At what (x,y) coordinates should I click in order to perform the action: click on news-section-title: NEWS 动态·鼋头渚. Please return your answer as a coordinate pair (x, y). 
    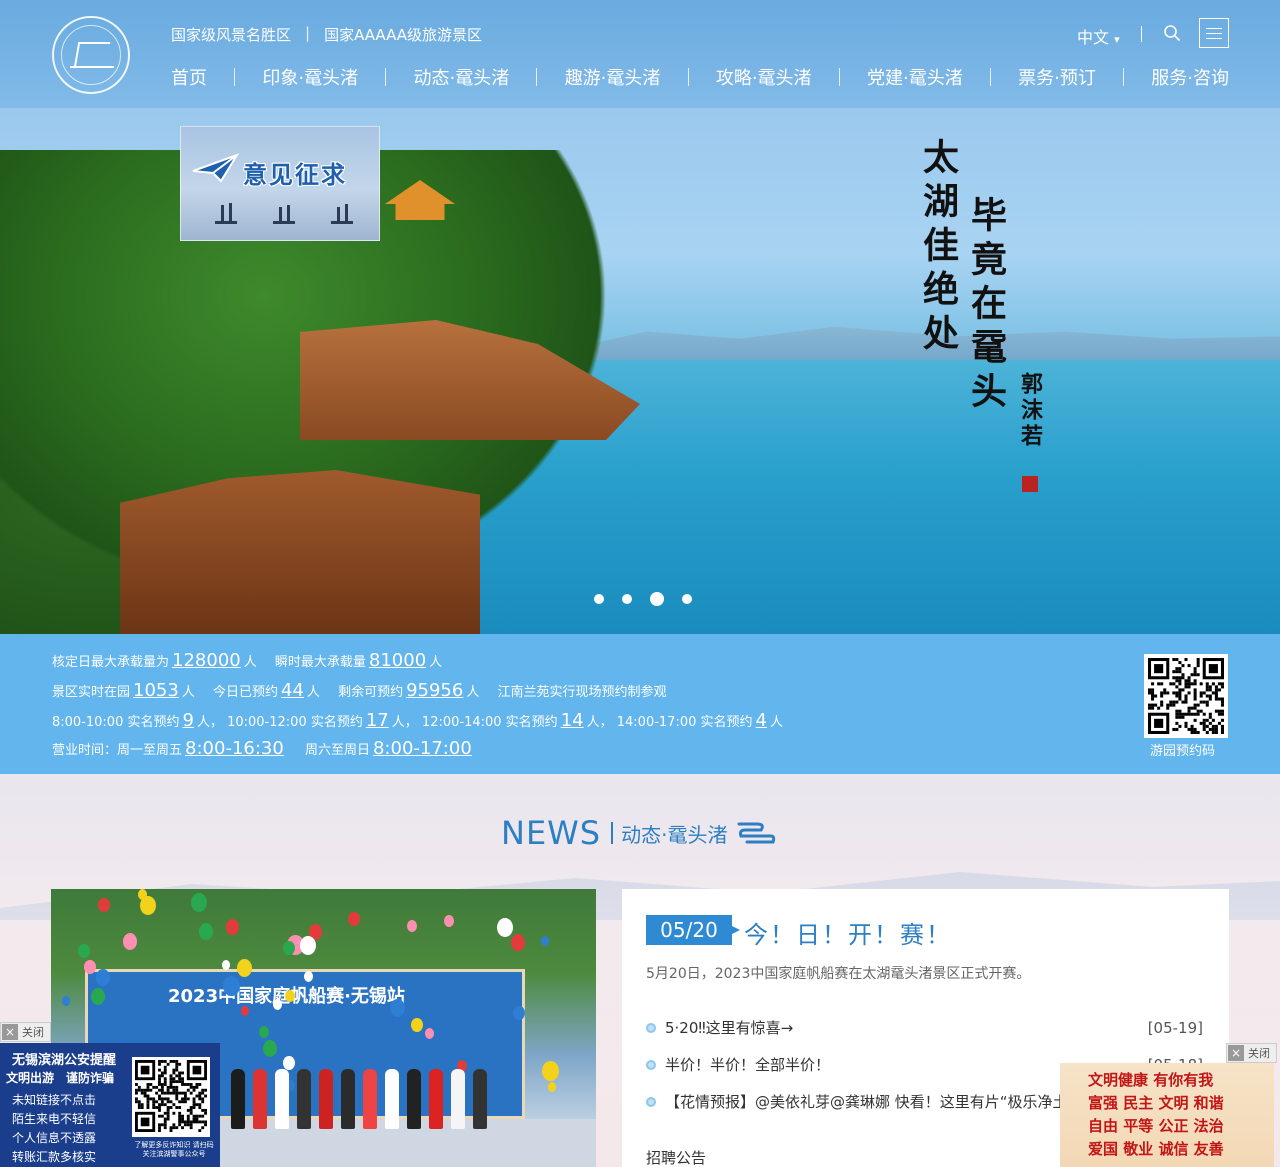
    Looking at the image, I should click on (639, 833).